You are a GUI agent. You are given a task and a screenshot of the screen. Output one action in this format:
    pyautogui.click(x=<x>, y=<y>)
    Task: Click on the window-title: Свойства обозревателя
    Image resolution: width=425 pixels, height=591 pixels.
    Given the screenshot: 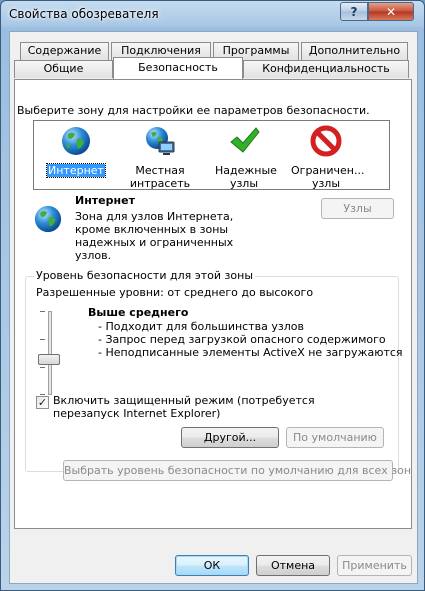 What is the action you would take?
    pyautogui.click(x=84, y=14)
    